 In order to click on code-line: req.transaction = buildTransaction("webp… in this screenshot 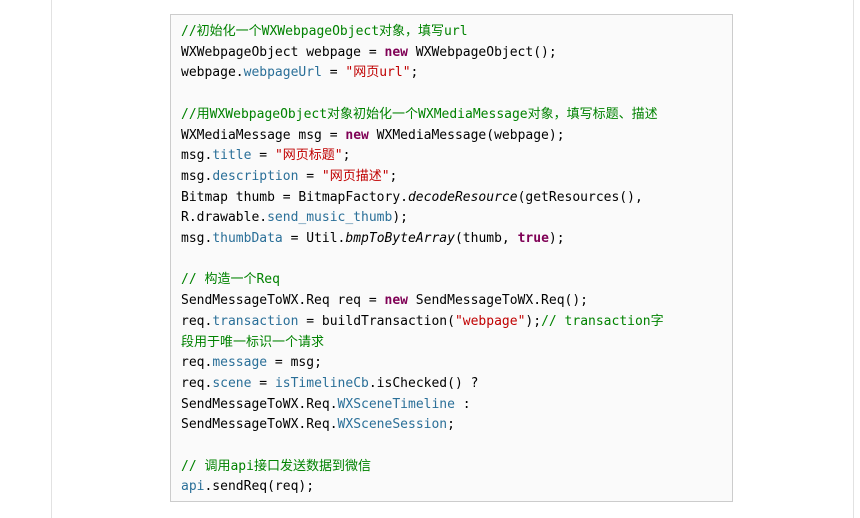, I will do `click(453, 322)`.